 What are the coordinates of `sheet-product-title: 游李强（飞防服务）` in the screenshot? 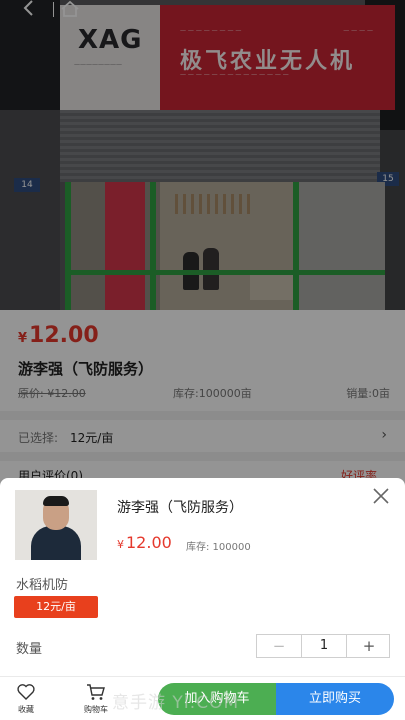 It's located at (180, 508).